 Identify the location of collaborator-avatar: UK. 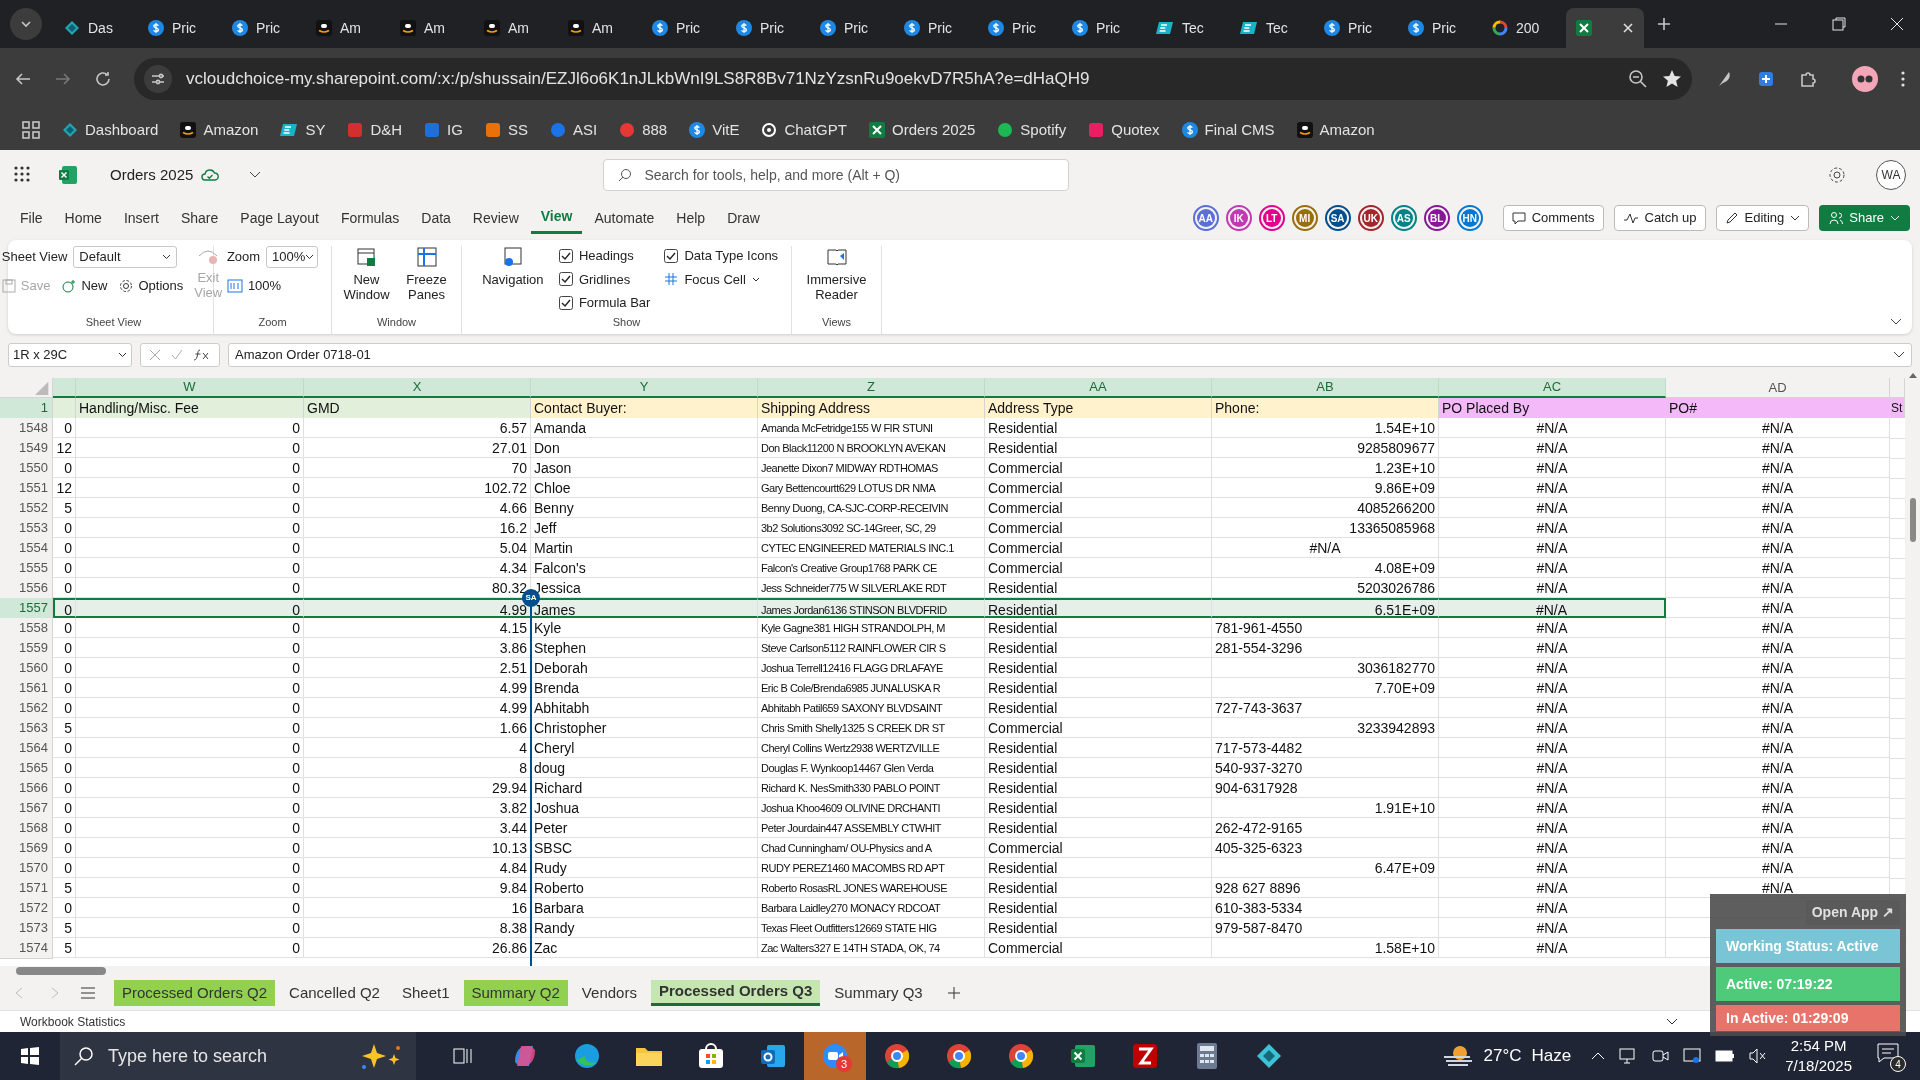
(1370, 218).